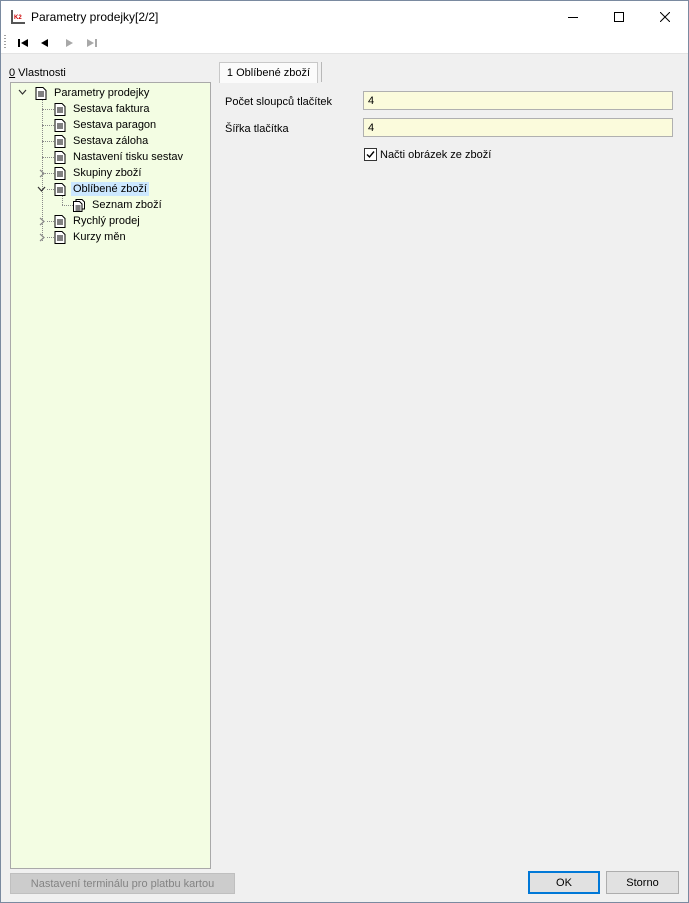  Describe the element at coordinates (344, 43) in the screenshot. I see `navigation-toolbar` at that location.